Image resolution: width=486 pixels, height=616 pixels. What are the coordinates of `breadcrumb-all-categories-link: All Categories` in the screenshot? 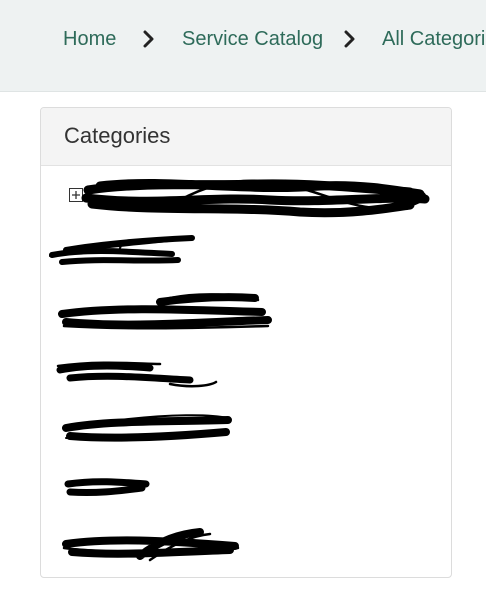 It's located at (434, 39).